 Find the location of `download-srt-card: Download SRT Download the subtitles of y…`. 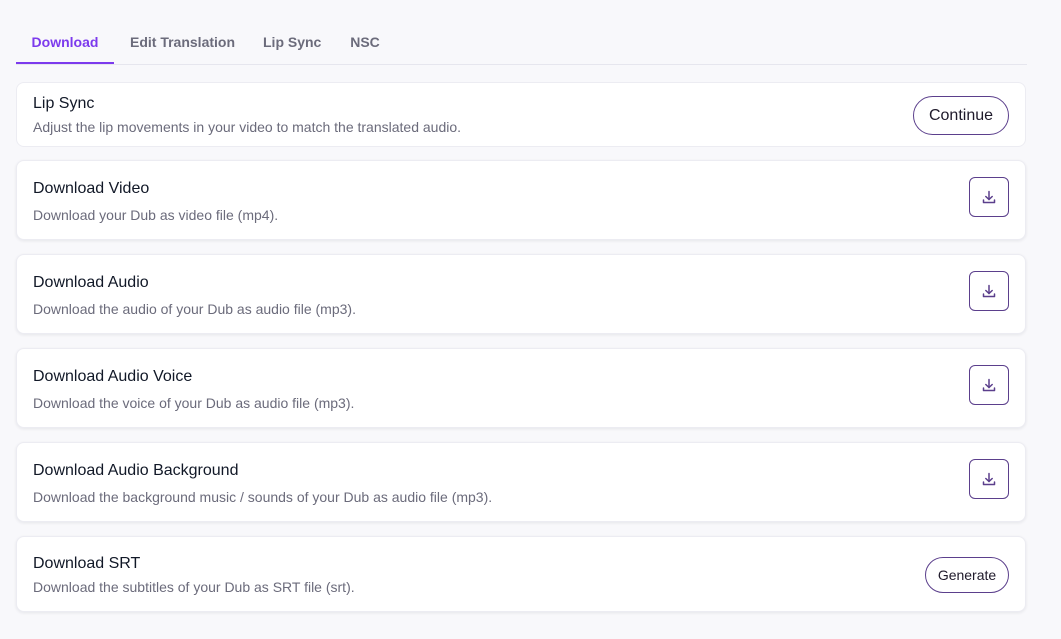

download-srt-card: Download SRT Download the subtitles of y… is located at coordinates (521, 574).